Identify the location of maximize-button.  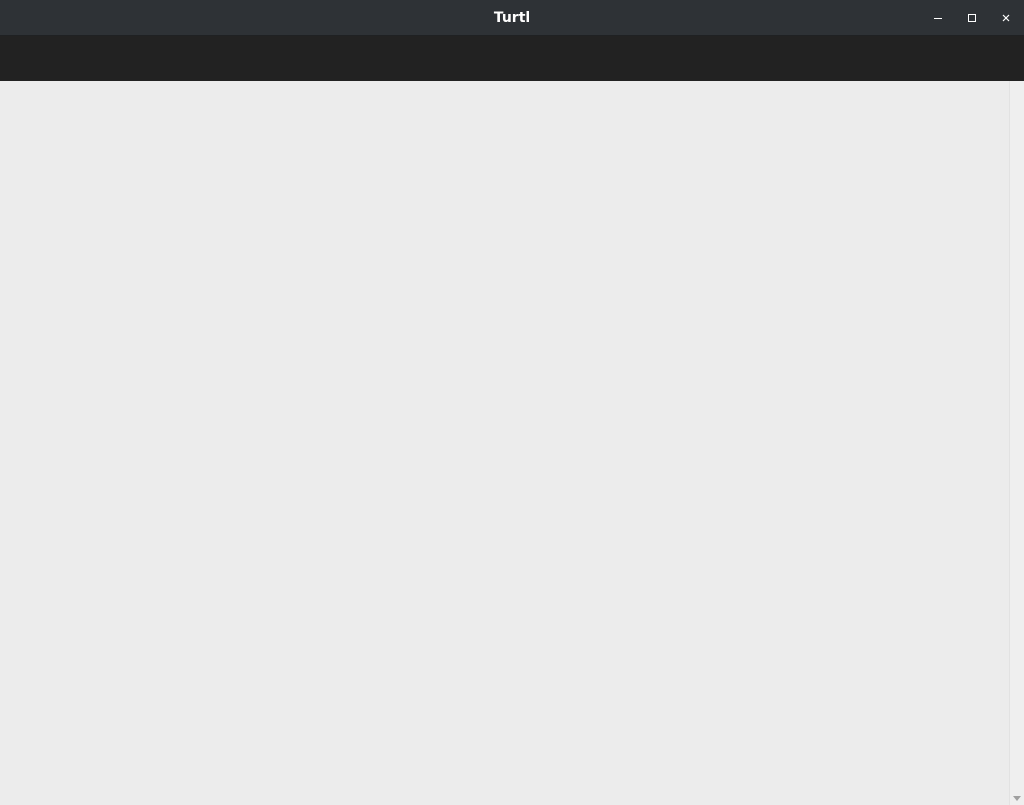
(972, 18).